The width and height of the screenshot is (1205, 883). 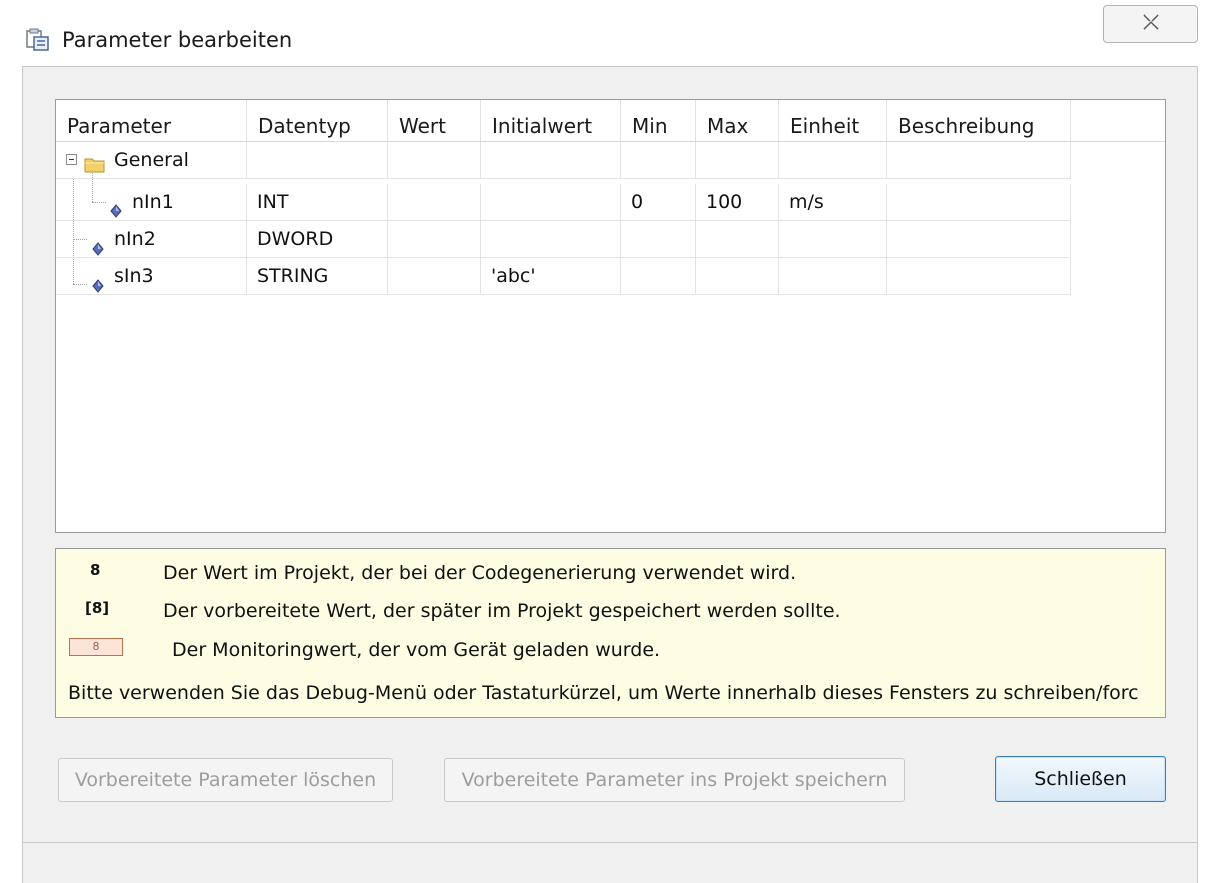 I want to click on delete-prepared-parameters-button: Vorbereitete Parameter löschen, so click(x=225, y=780).